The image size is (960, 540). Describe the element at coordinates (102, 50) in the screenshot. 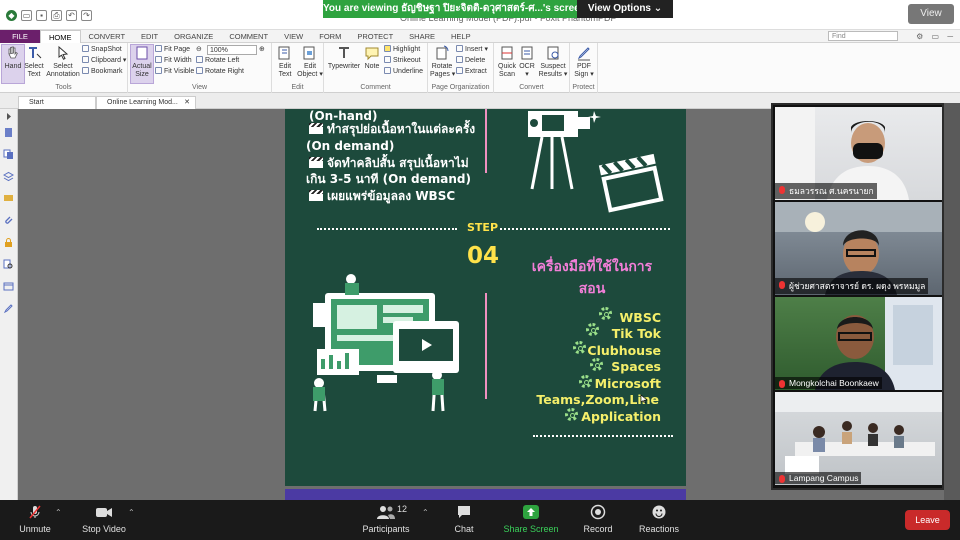

I see `snapshot-button: SnapShot` at that location.